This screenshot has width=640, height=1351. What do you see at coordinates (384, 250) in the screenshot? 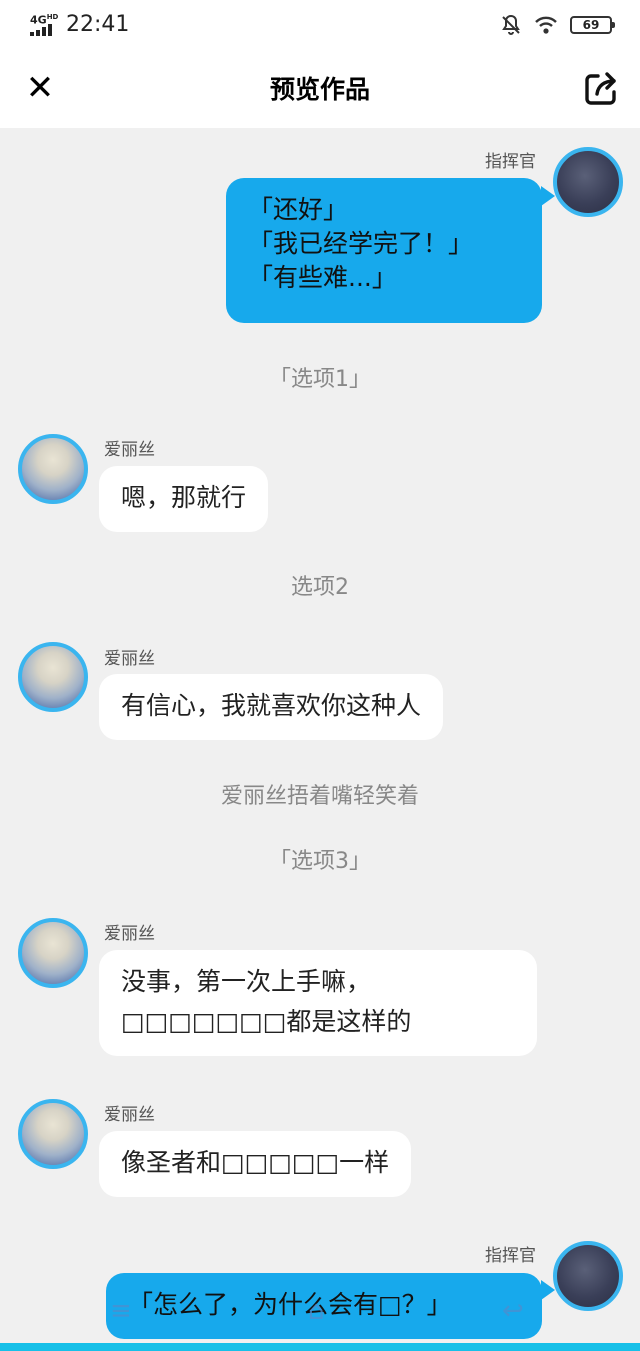
I see `message-bubble: 「还好」 「我已经学完了！」 「有些难...」` at bounding box center [384, 250].